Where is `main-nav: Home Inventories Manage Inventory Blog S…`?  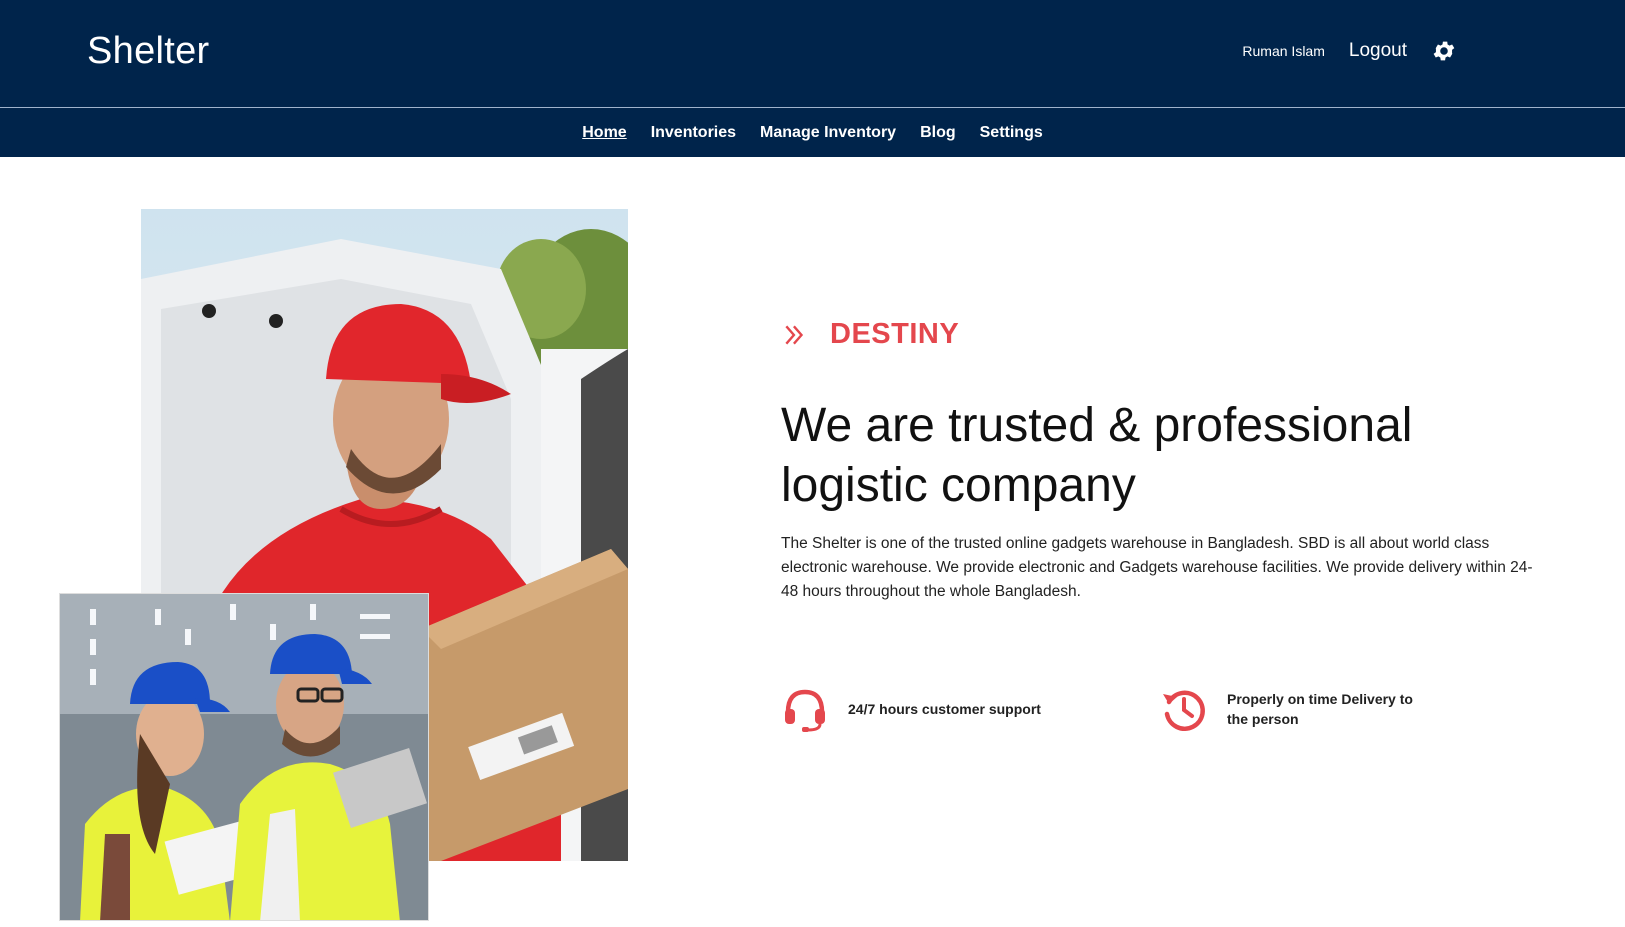
main-nav: Home Inventories Manage Inventory Blog S… is located at coordinates (812, 132).